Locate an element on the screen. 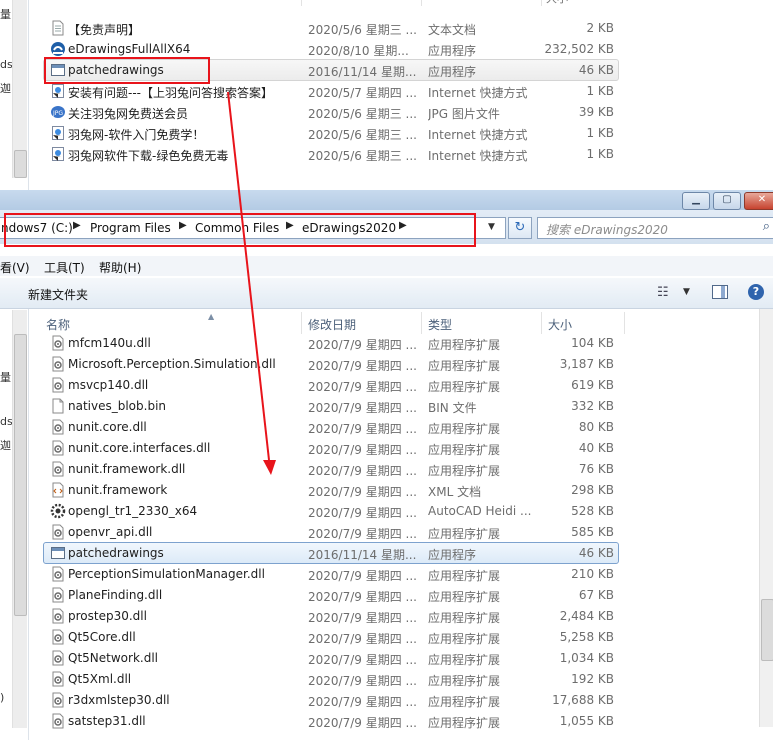 The width and height of the screenshot is (773, 740). arrow-head is located at coordinates (269, 467).